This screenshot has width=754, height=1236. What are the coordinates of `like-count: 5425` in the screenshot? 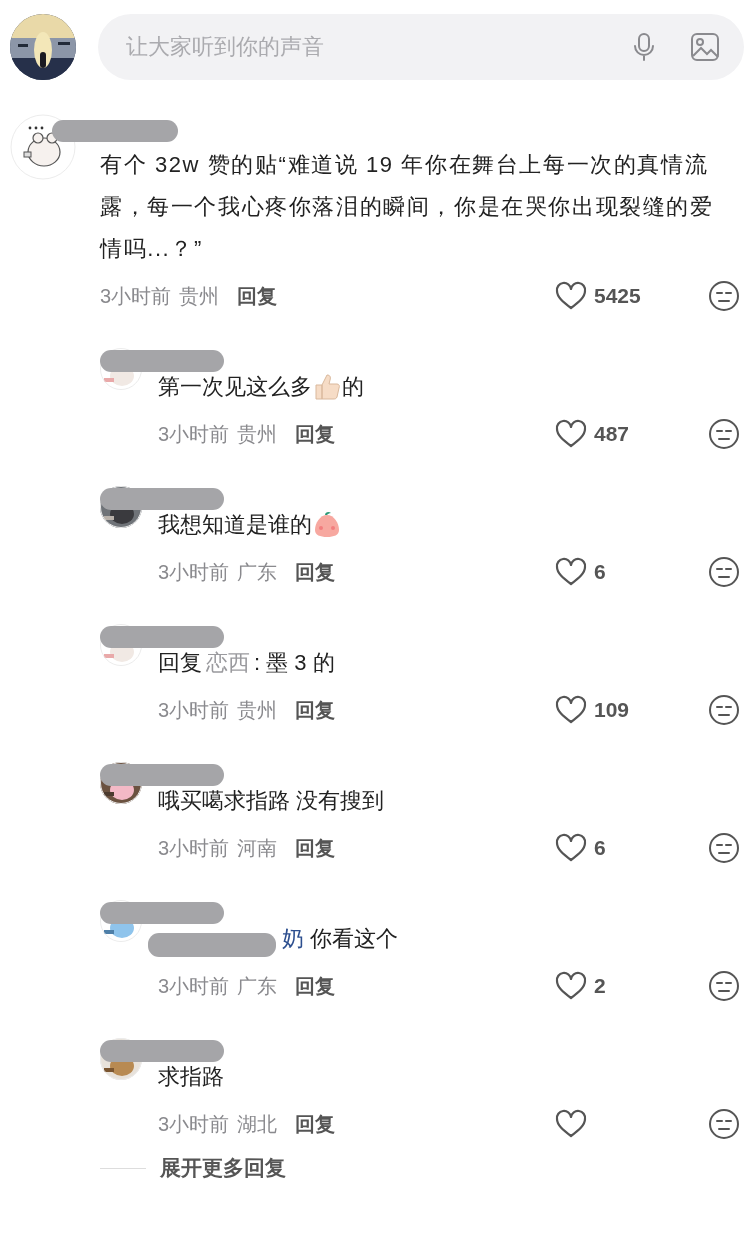 It's located at (618, 296).